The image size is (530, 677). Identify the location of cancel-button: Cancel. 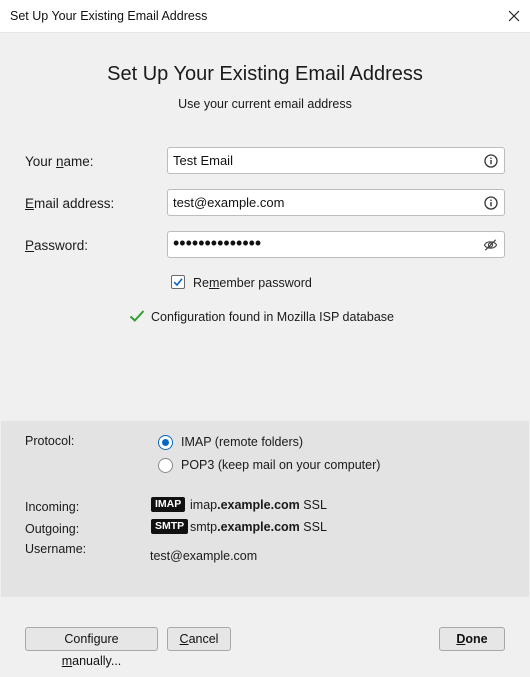
(199, 639).